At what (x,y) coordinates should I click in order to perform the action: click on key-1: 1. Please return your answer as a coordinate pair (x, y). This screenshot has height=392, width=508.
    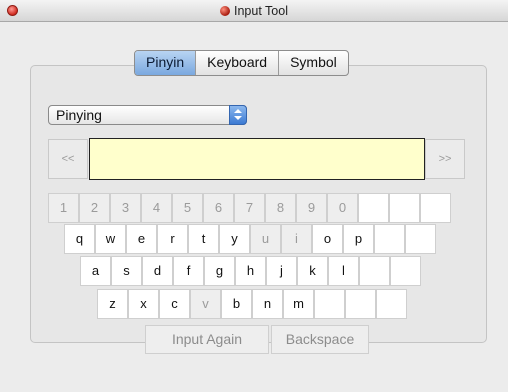
    Looking at the image, I should click on (63, 208).